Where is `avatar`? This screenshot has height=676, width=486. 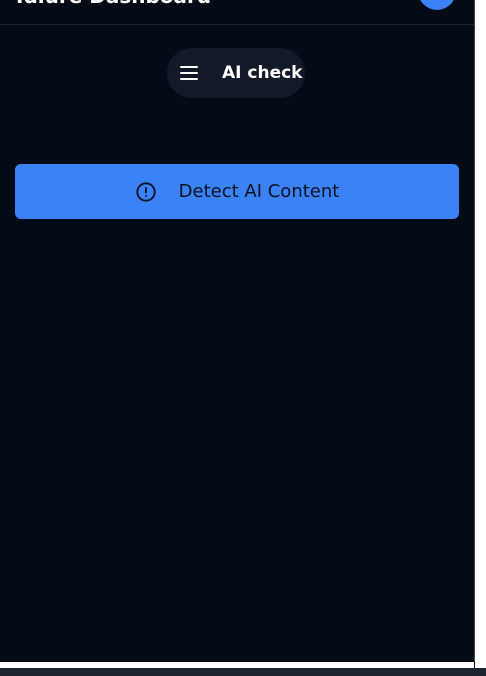
avatar is located at coordinates (437, 5).